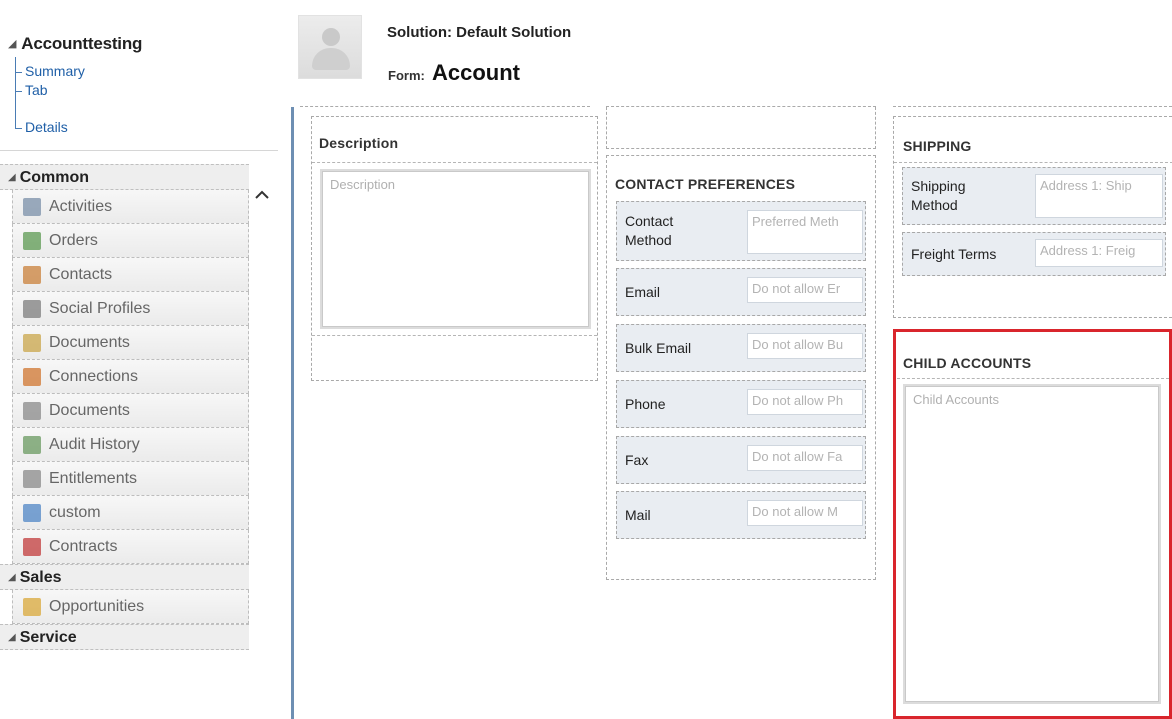 The height and width of the screenshot is (719, 1172). I want to click on audit-history-icon, so click(32, 444).